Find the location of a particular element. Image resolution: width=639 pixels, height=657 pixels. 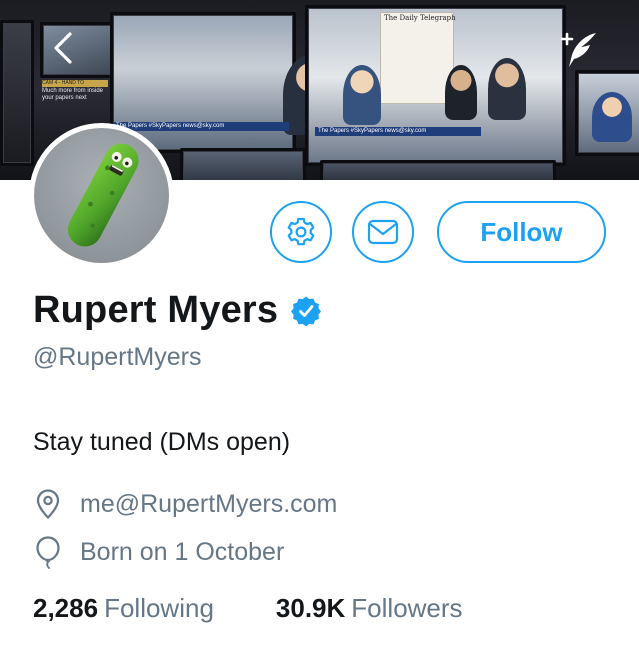

website-row: me@RupertMyers.com is located at coordinates (185, 504).